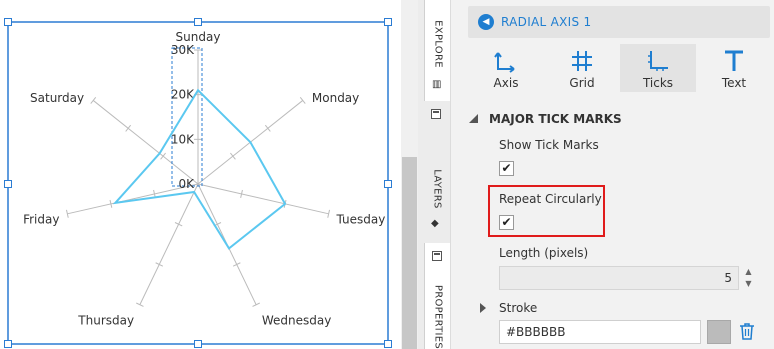  I want to click on tab-axis: Axis, so click(506, 68).